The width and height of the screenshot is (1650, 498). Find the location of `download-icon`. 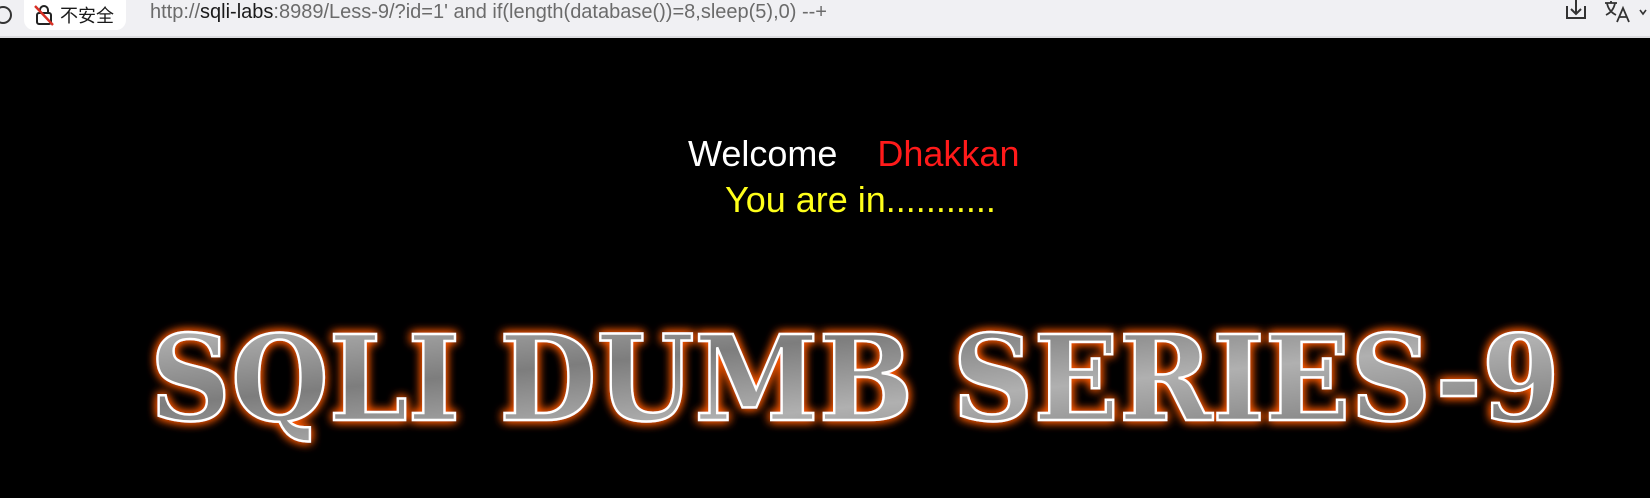

download-icon is located at coordinates (1576, 11).